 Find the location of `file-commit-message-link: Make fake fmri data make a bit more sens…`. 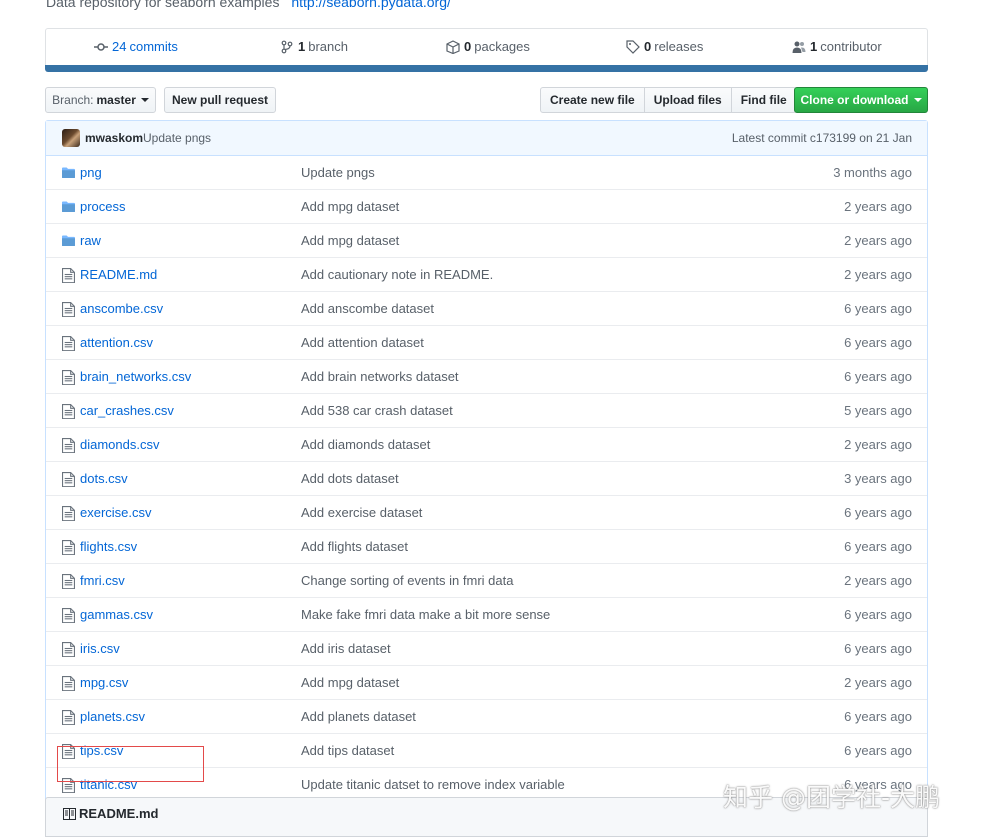

file-commit-message-link: Make fake fmri data make a bit more sens… is located at coordinates (425, 614).